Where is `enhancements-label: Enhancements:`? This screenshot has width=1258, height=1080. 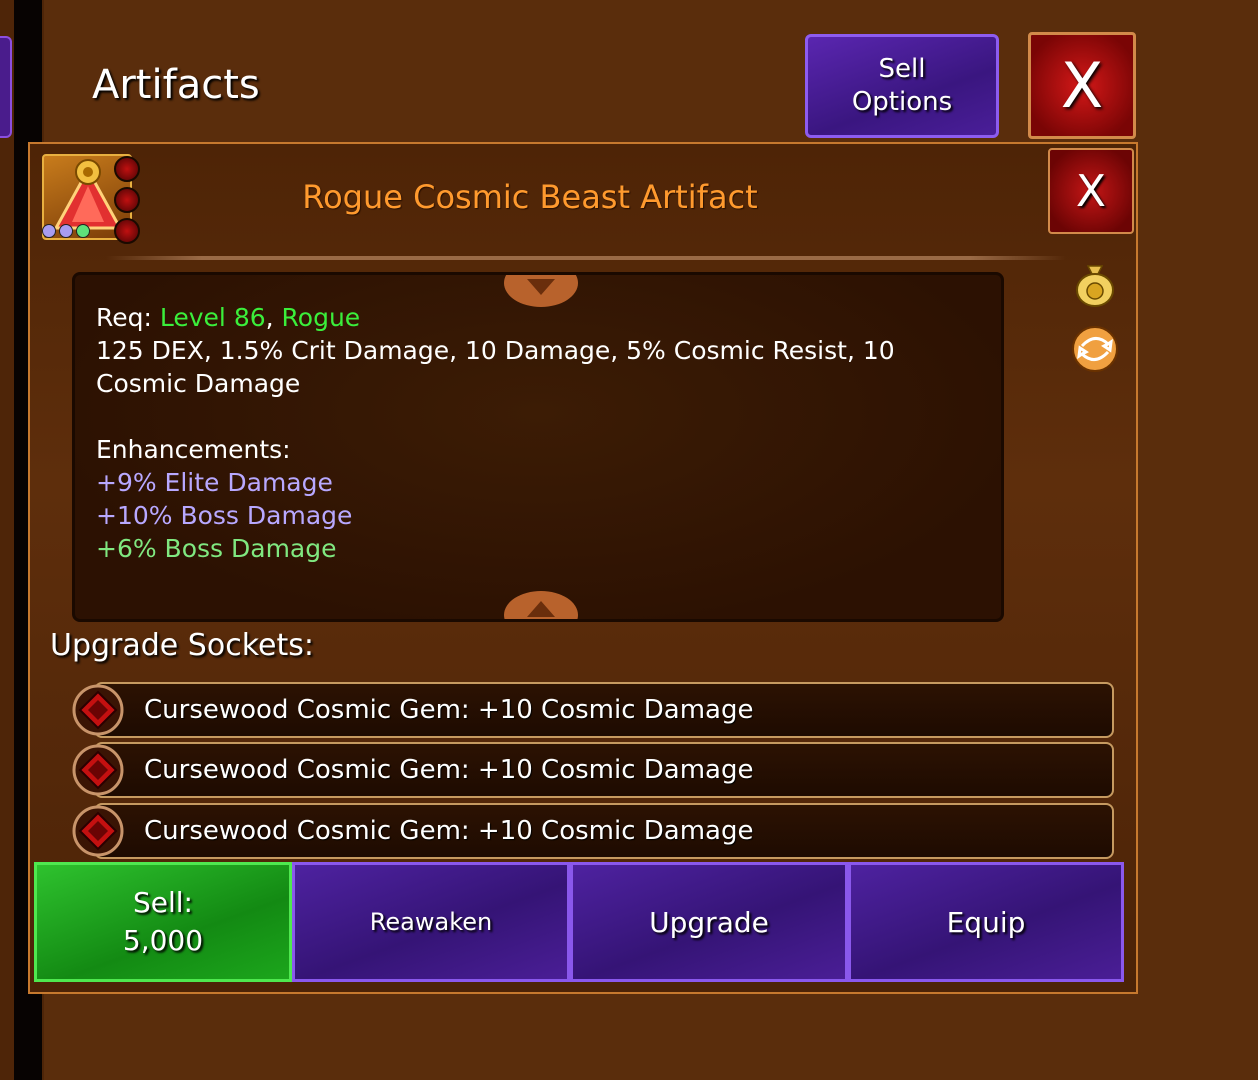
enhancements-label: Enhancements: is located at coordinates (193, 449).